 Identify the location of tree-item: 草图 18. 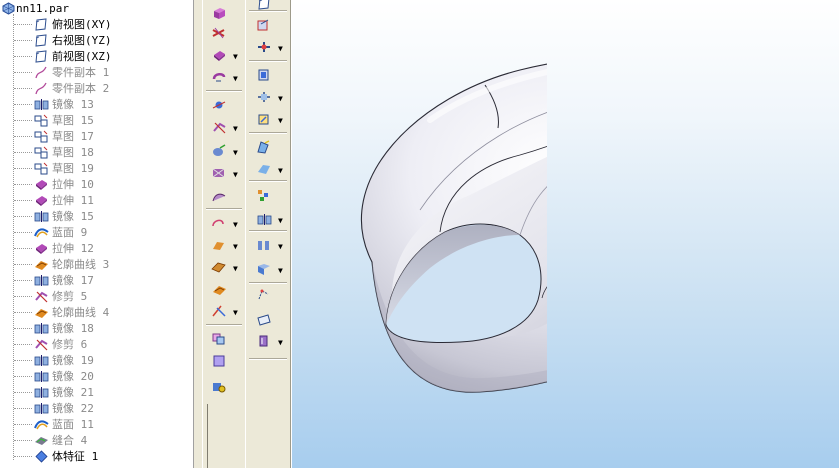
(54, 152).